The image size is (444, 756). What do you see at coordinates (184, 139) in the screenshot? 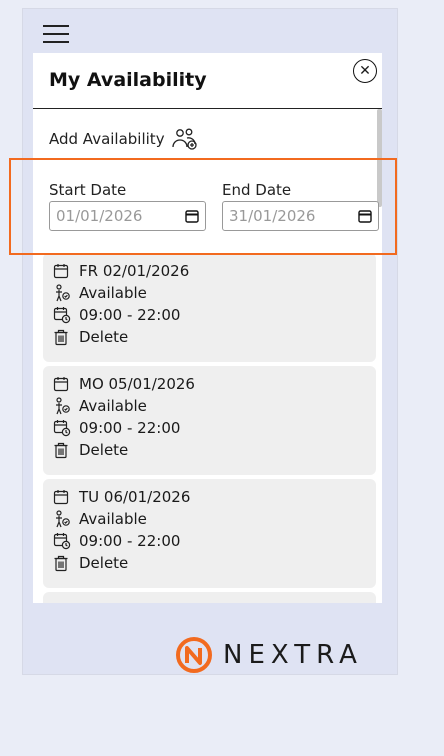
I see `add-users-icon` at bounding box center [184, 139].